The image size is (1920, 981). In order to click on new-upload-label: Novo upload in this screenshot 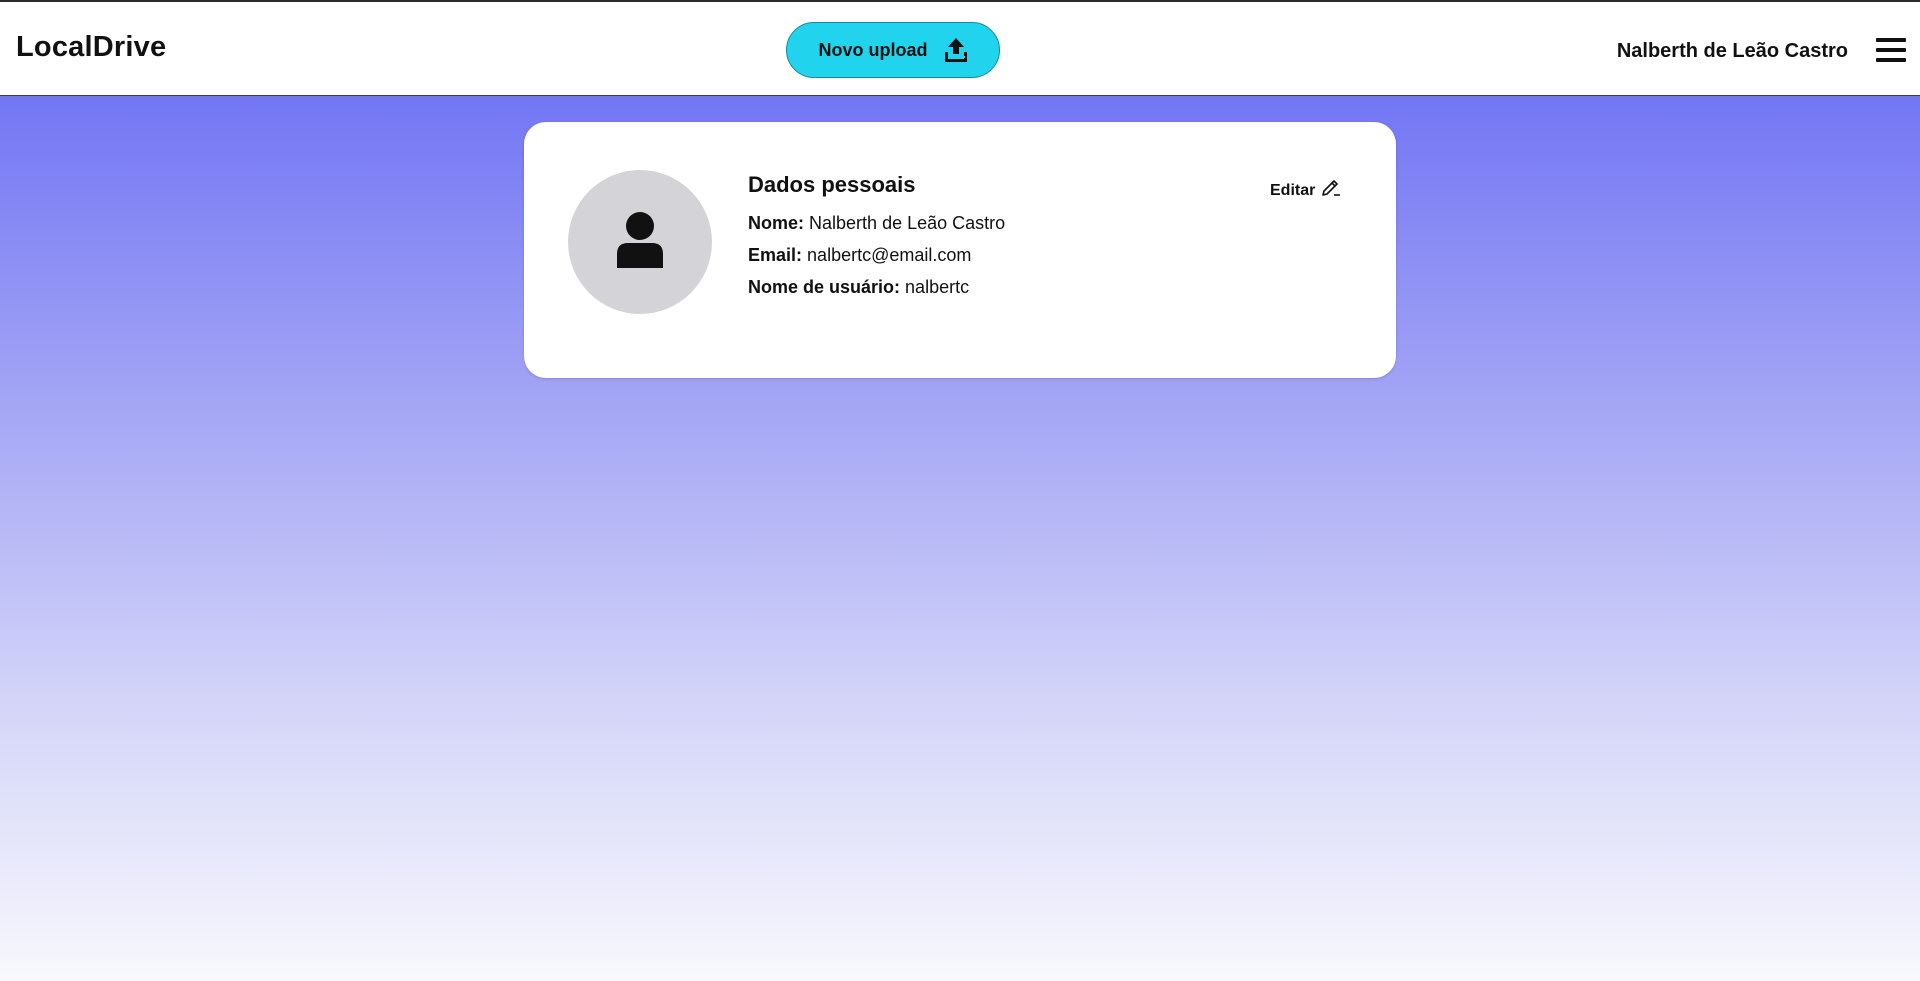, I will do `click(873, 49)`.